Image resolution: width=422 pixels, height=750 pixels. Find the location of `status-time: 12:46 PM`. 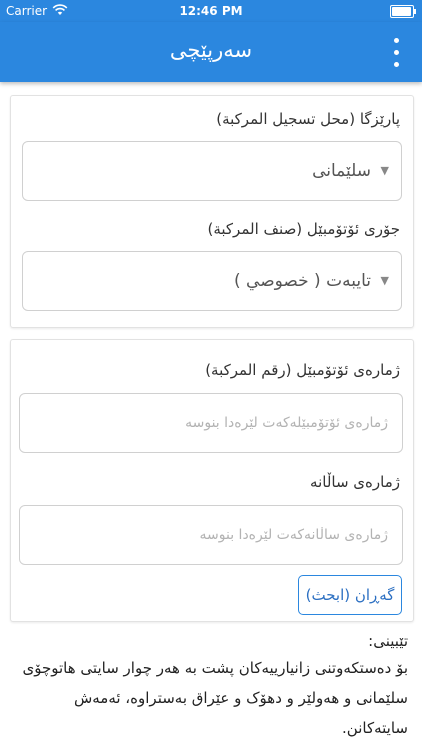

status-time: 12:46 PM is located at coordinates (211, 11).